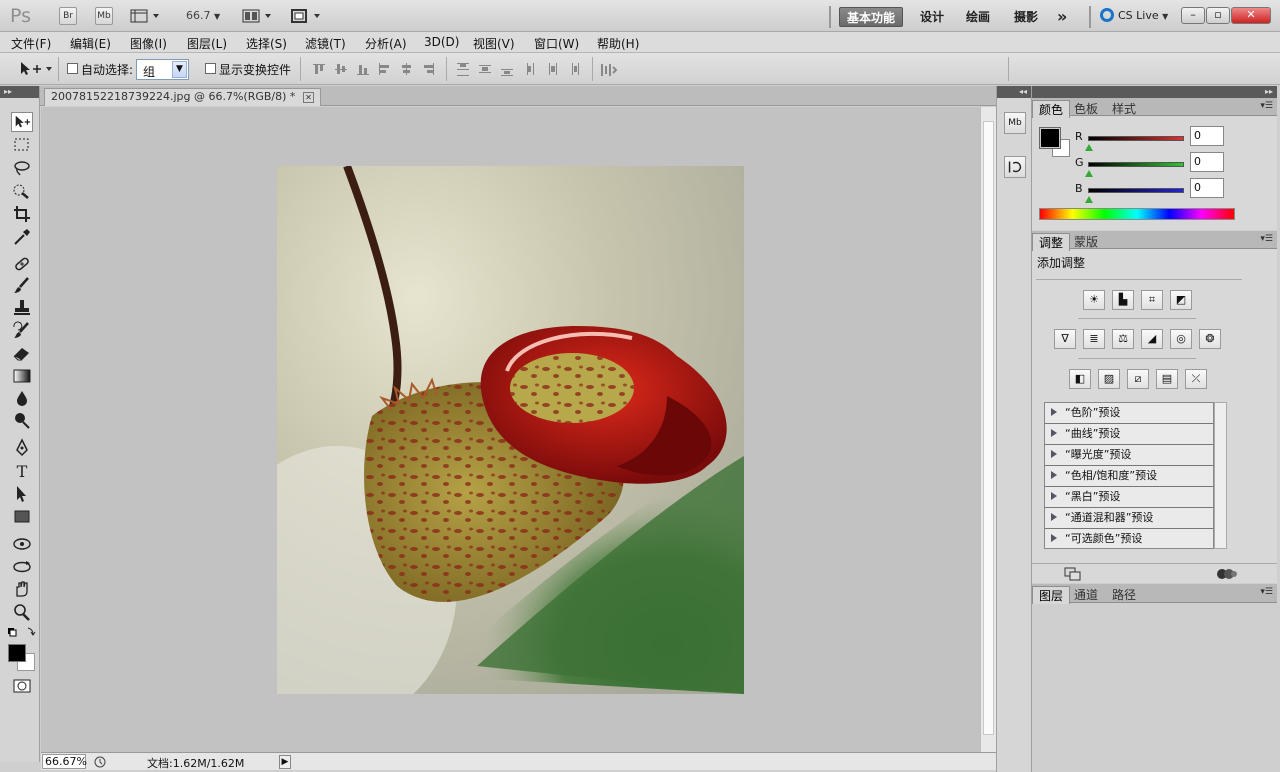 Image resolution: width=1280 pixels, height=772 pixels. Describe the element at coordinates (22, 214) in the screenshot. I see `crop-tool-icon` at that location.